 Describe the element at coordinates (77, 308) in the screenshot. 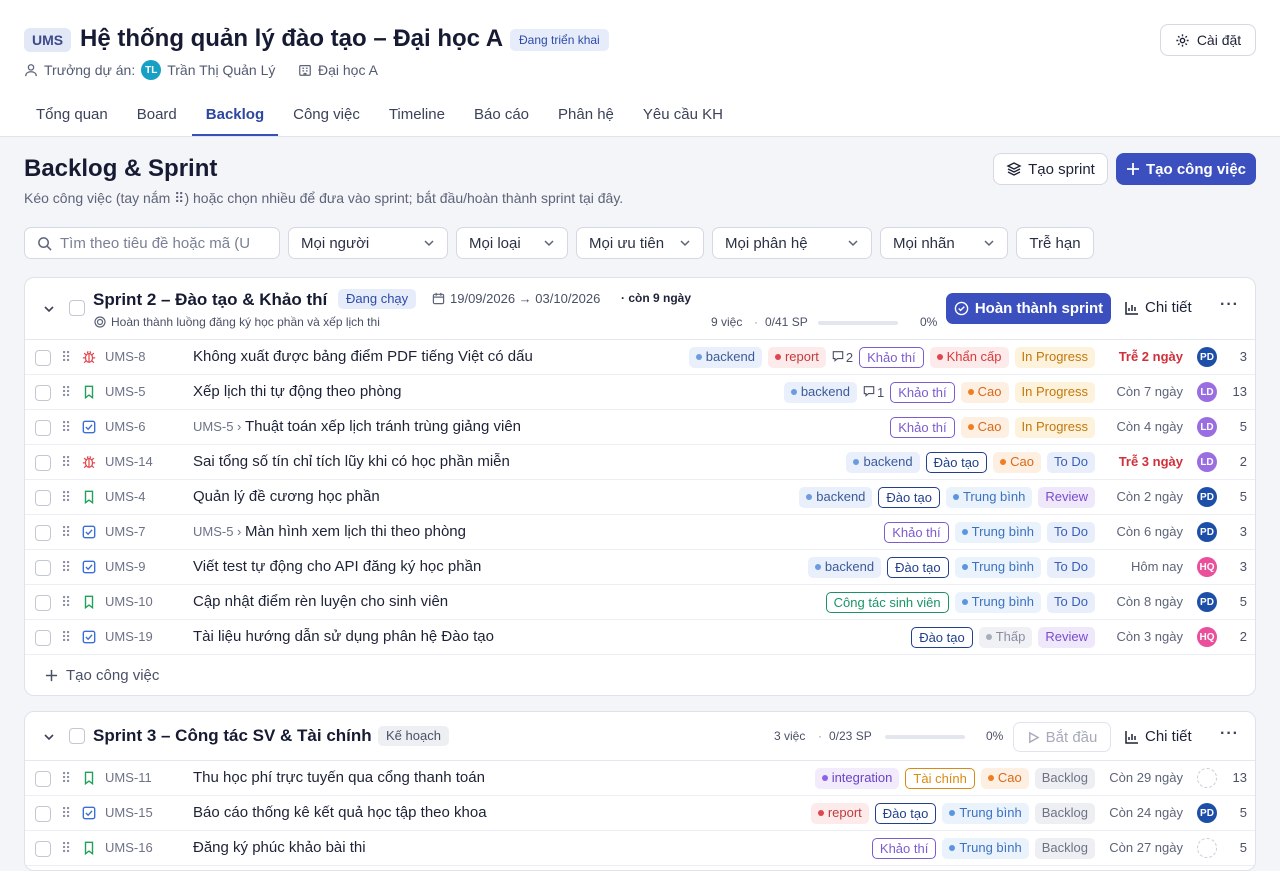

I see `sprint-2-checkbox` at that location.